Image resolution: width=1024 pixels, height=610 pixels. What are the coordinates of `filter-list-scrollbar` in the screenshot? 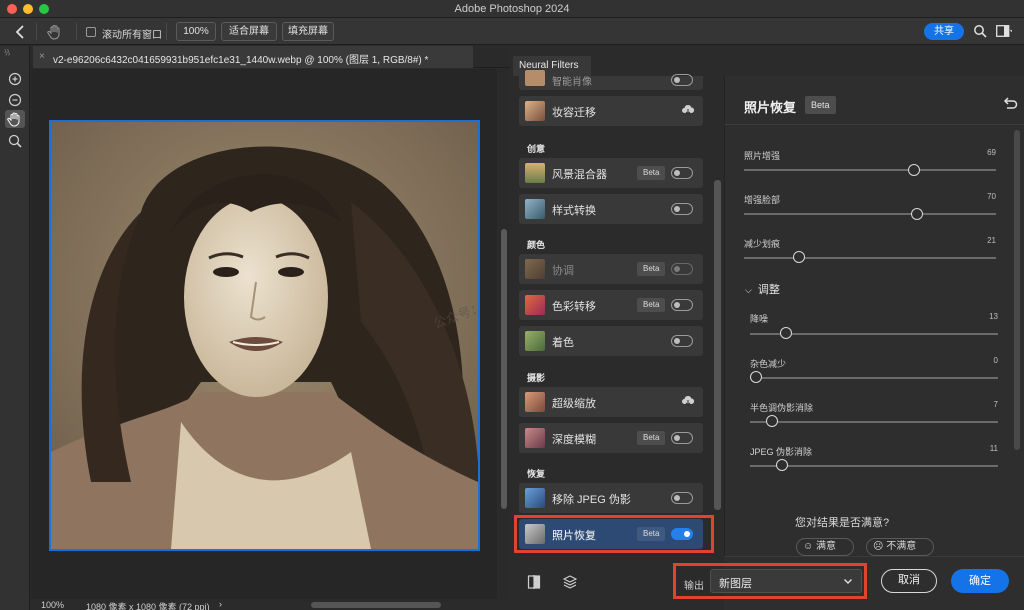 It's located at (717, 345).